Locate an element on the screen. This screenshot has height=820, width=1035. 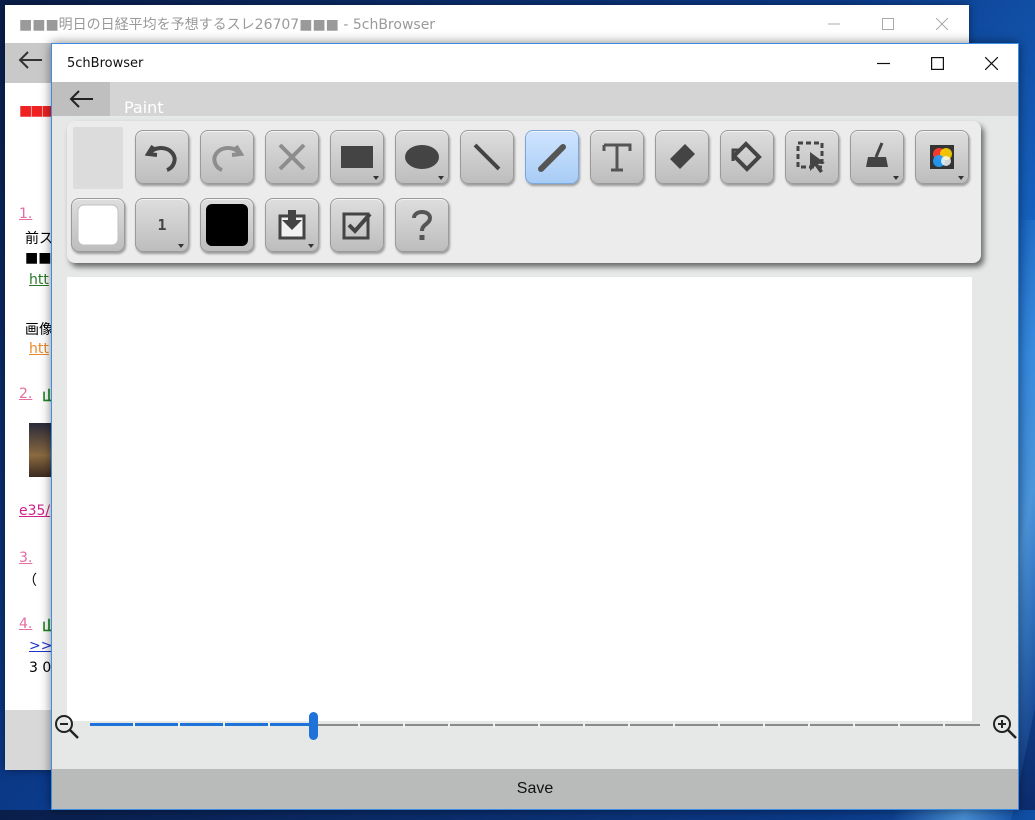
post-number: 2. is located at coordinates (25, 394).